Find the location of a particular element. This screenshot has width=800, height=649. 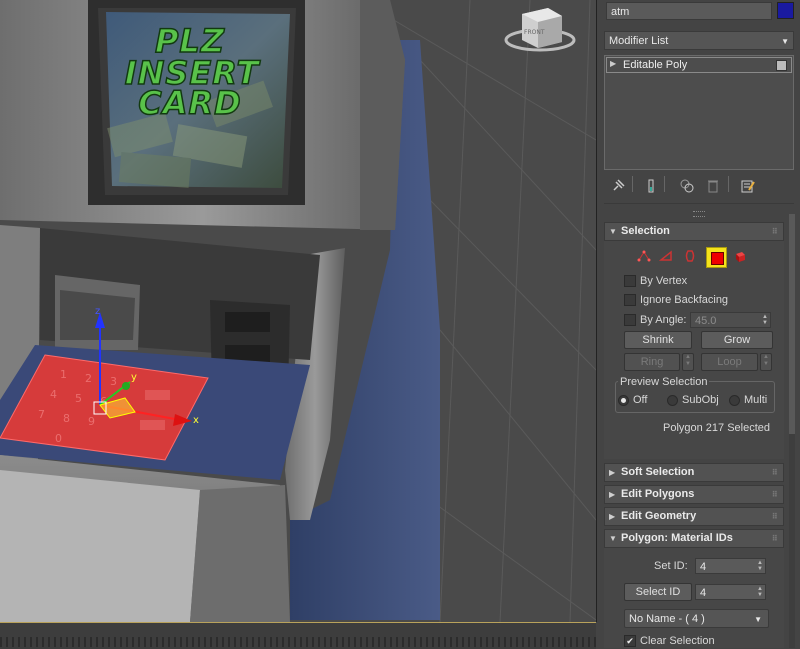

selection-status: Polygon 217 Selected is located at coordinates (717, 428).